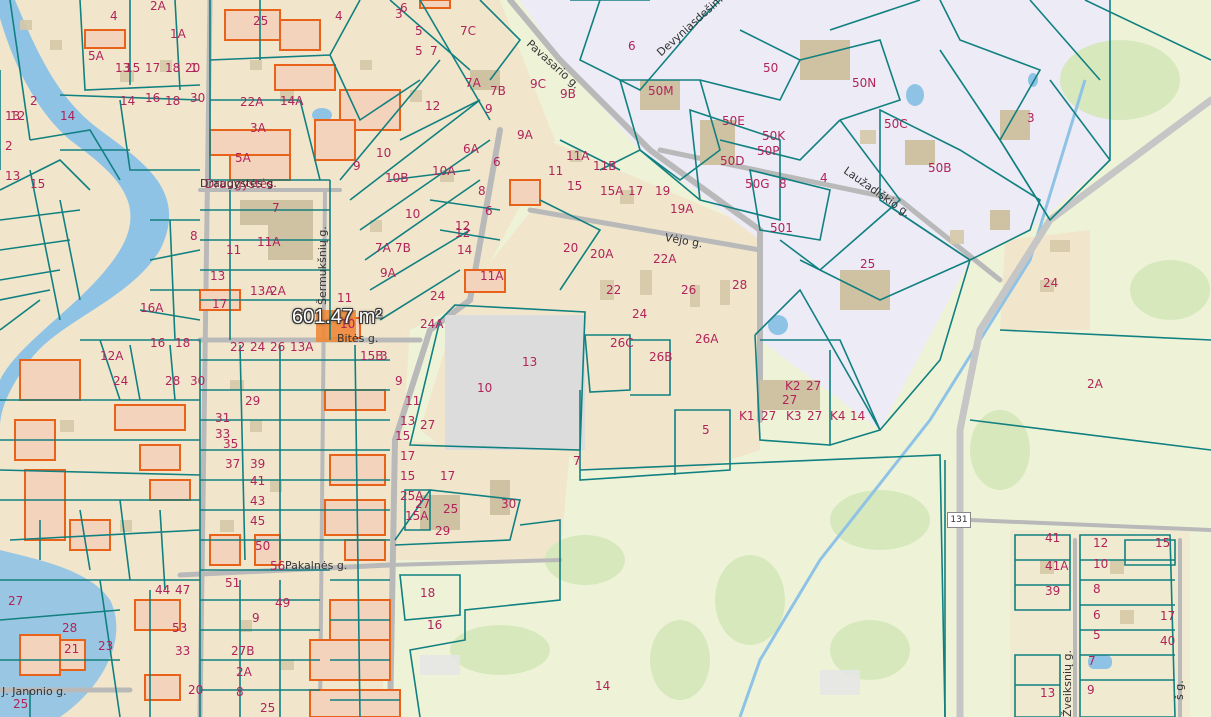 Image resolution: width=1211 pixels, height=717 pixels. I want to click on parcel-number-label: 19, so click(663, 191).